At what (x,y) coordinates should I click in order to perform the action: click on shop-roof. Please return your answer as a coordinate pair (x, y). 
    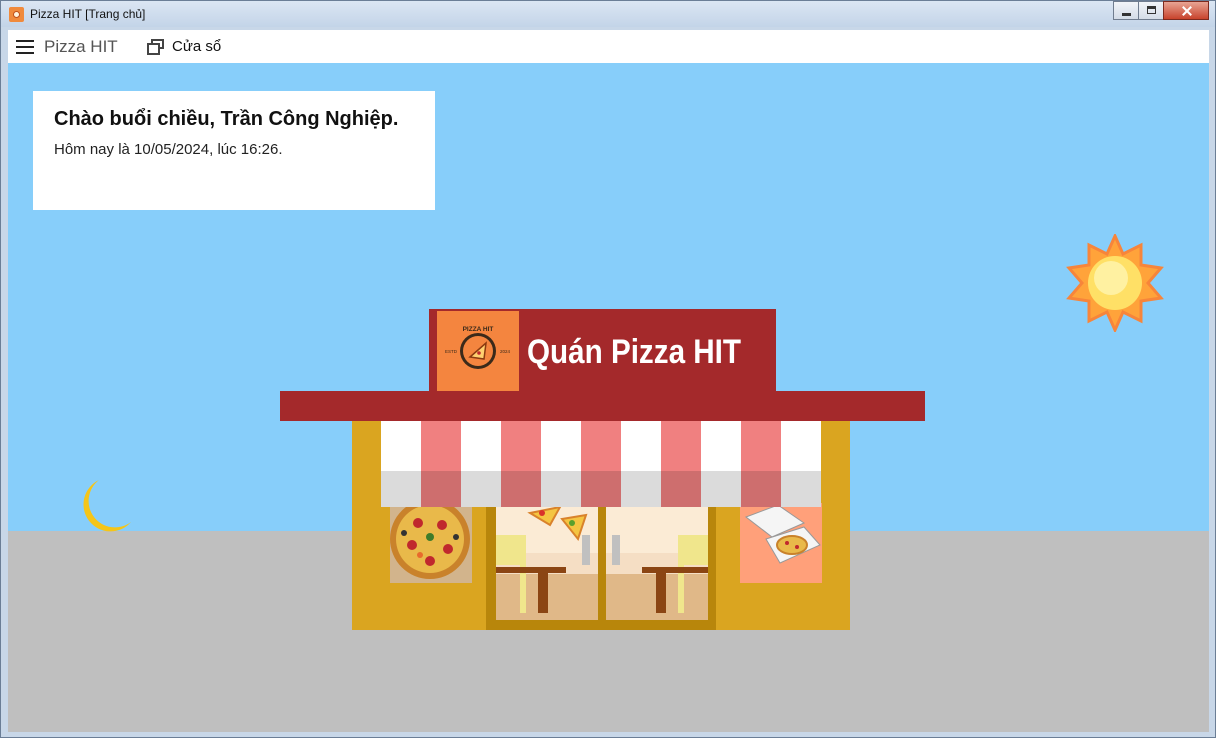
    Looking at the image, I should click on (602, 406).